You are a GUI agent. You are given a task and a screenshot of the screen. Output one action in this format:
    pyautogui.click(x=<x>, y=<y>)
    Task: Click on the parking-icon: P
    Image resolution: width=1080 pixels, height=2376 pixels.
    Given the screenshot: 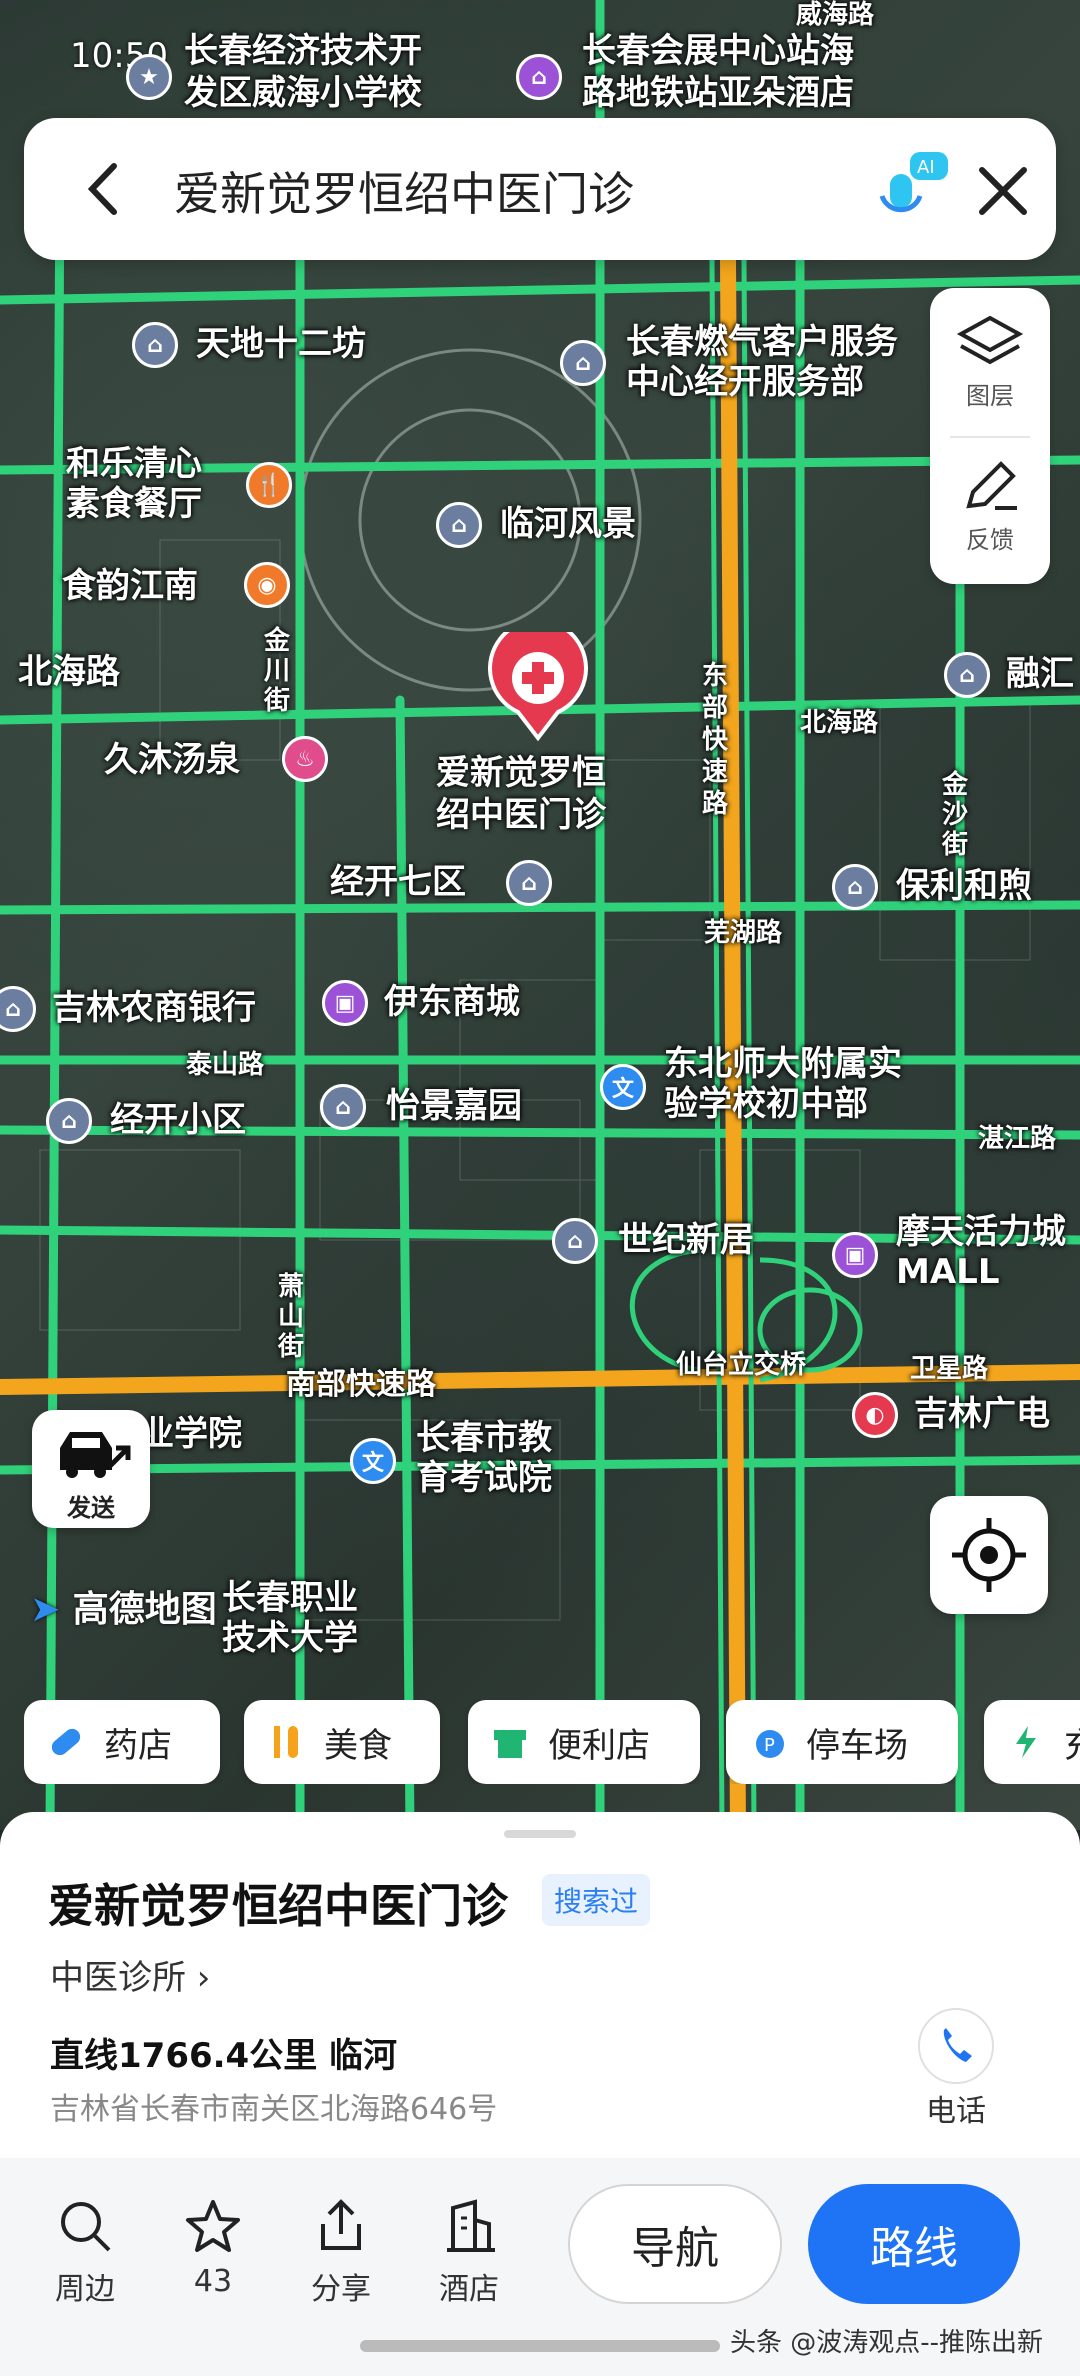 What is the action you would take?
    pyautogui.click(x=770, y=1744)
    